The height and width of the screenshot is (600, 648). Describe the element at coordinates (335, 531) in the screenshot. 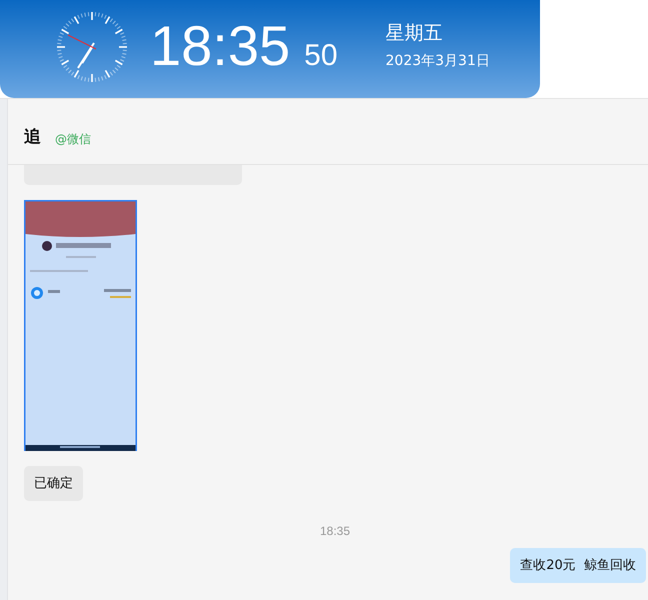

I see `timestamp: 18:35` at that location.